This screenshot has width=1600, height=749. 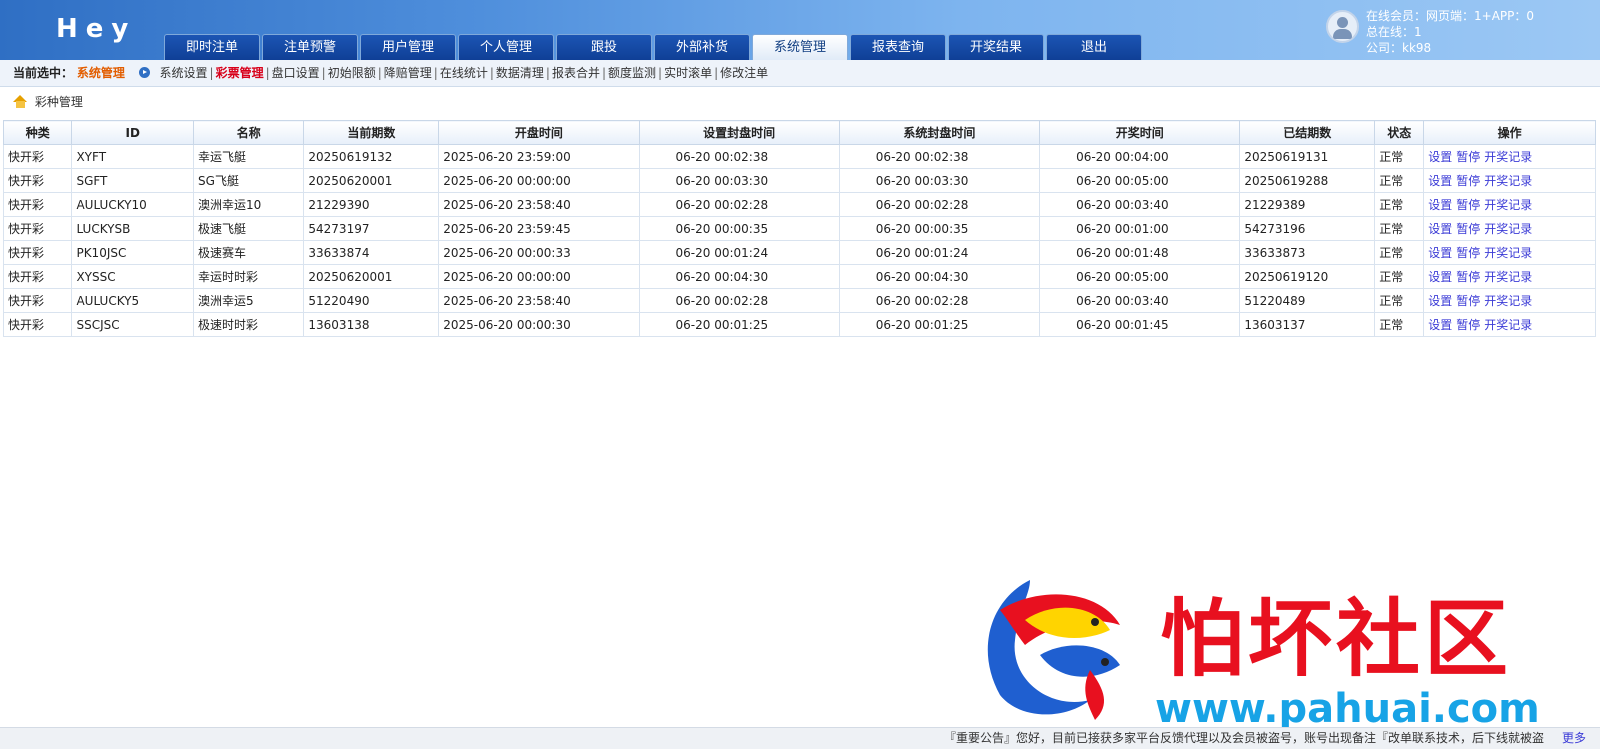 What do you see at coordinates (539, 180) in the screenshot?
I see `table-cell: 2025-06-20 00:00:00` at bounding box center [539, 180].